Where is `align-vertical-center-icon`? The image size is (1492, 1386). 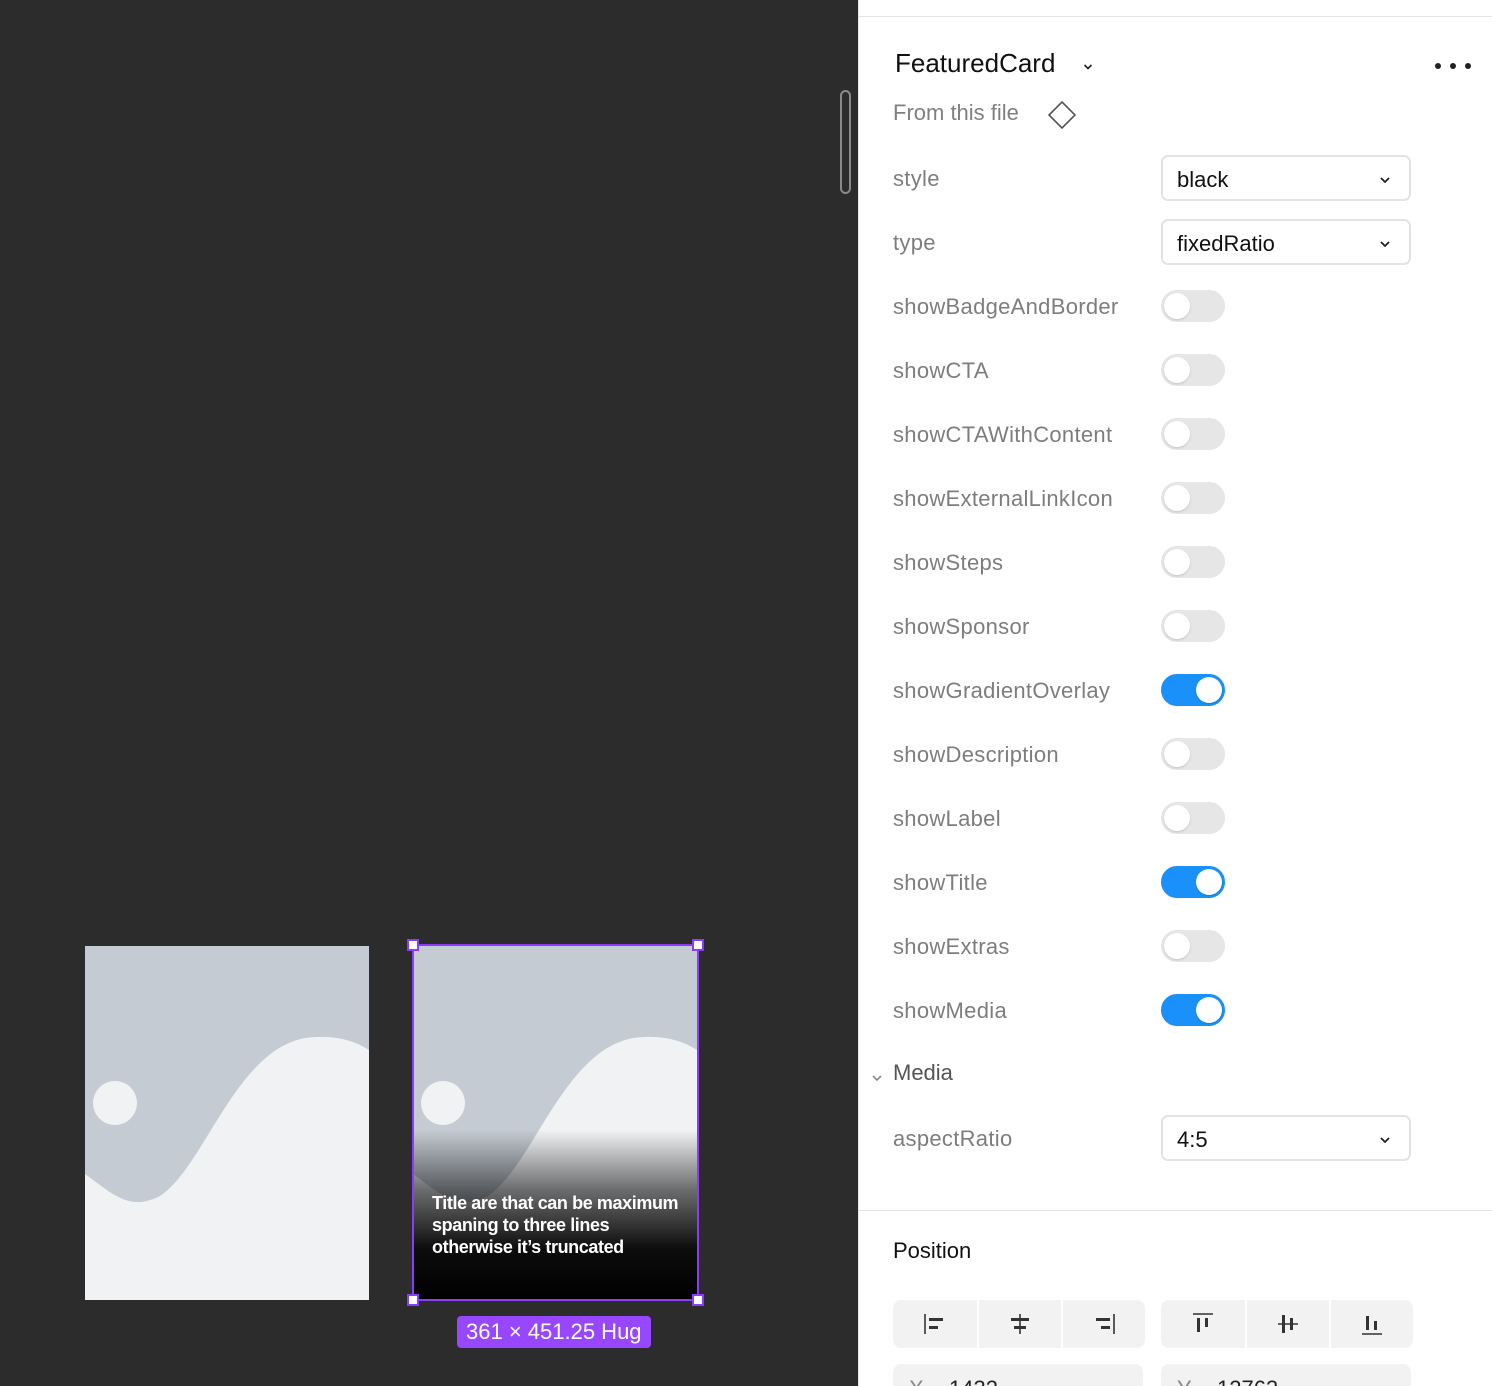 align-vertical-center-icon is located at coordinates (1287, 1324).